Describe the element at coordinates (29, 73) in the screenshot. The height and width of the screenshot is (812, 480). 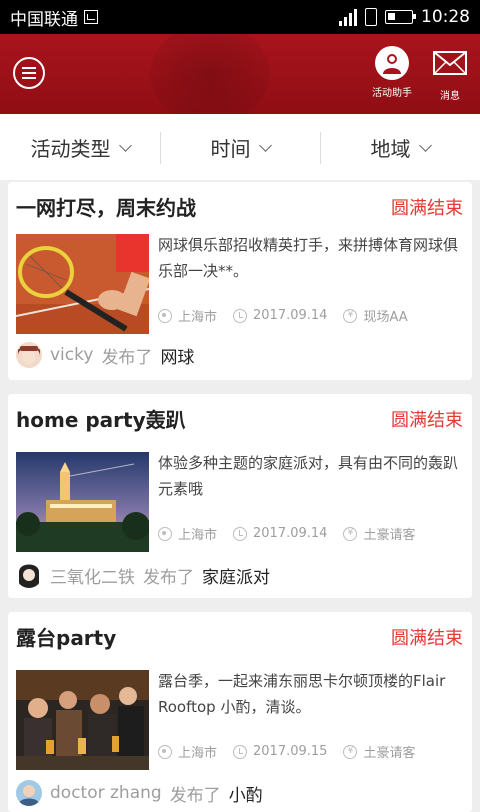
I see `menu-icon` at that location.